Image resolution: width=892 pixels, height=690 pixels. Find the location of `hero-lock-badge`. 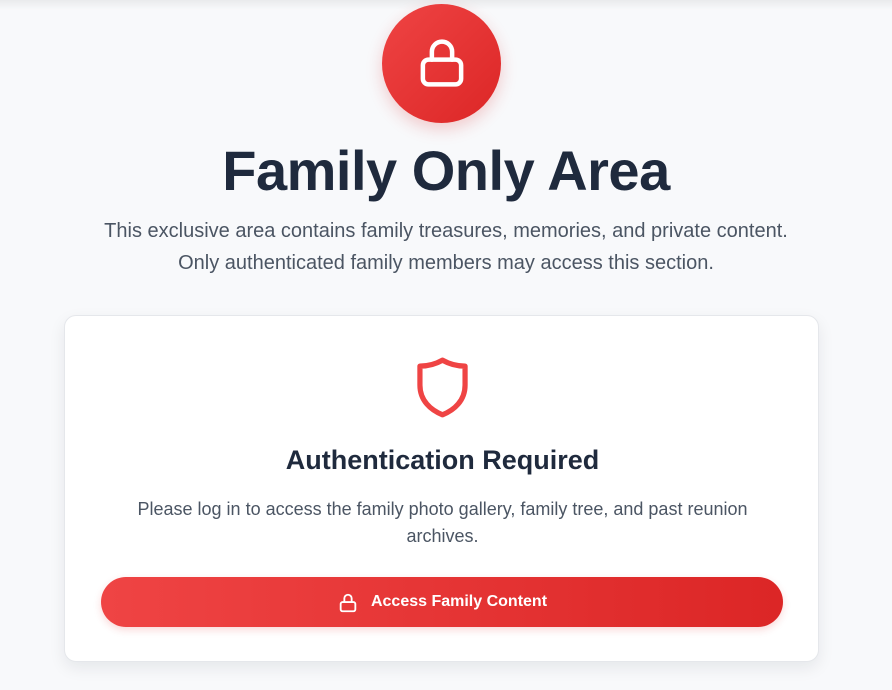

hero-lock-badge is located at coordinates (441, 63).